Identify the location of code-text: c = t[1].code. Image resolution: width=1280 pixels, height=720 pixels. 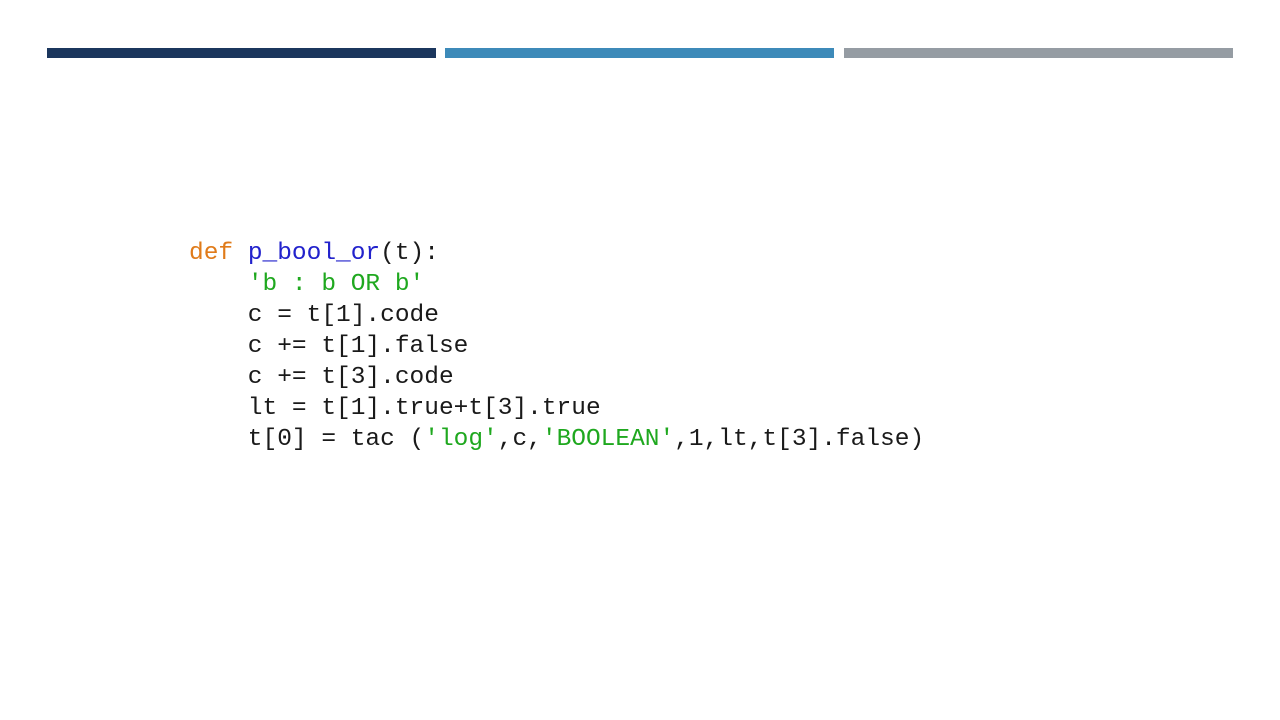
(314, 315).